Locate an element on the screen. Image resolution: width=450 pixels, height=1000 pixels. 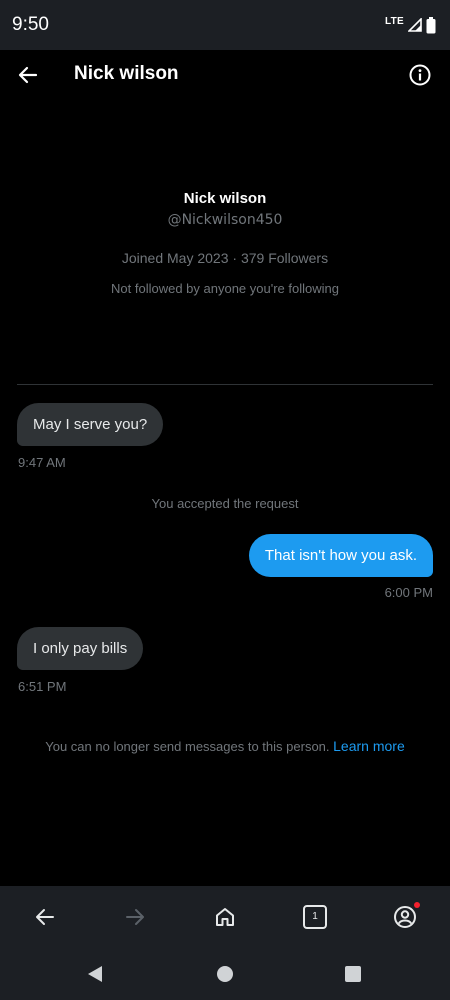
divider is located at coordinates (225, 384).